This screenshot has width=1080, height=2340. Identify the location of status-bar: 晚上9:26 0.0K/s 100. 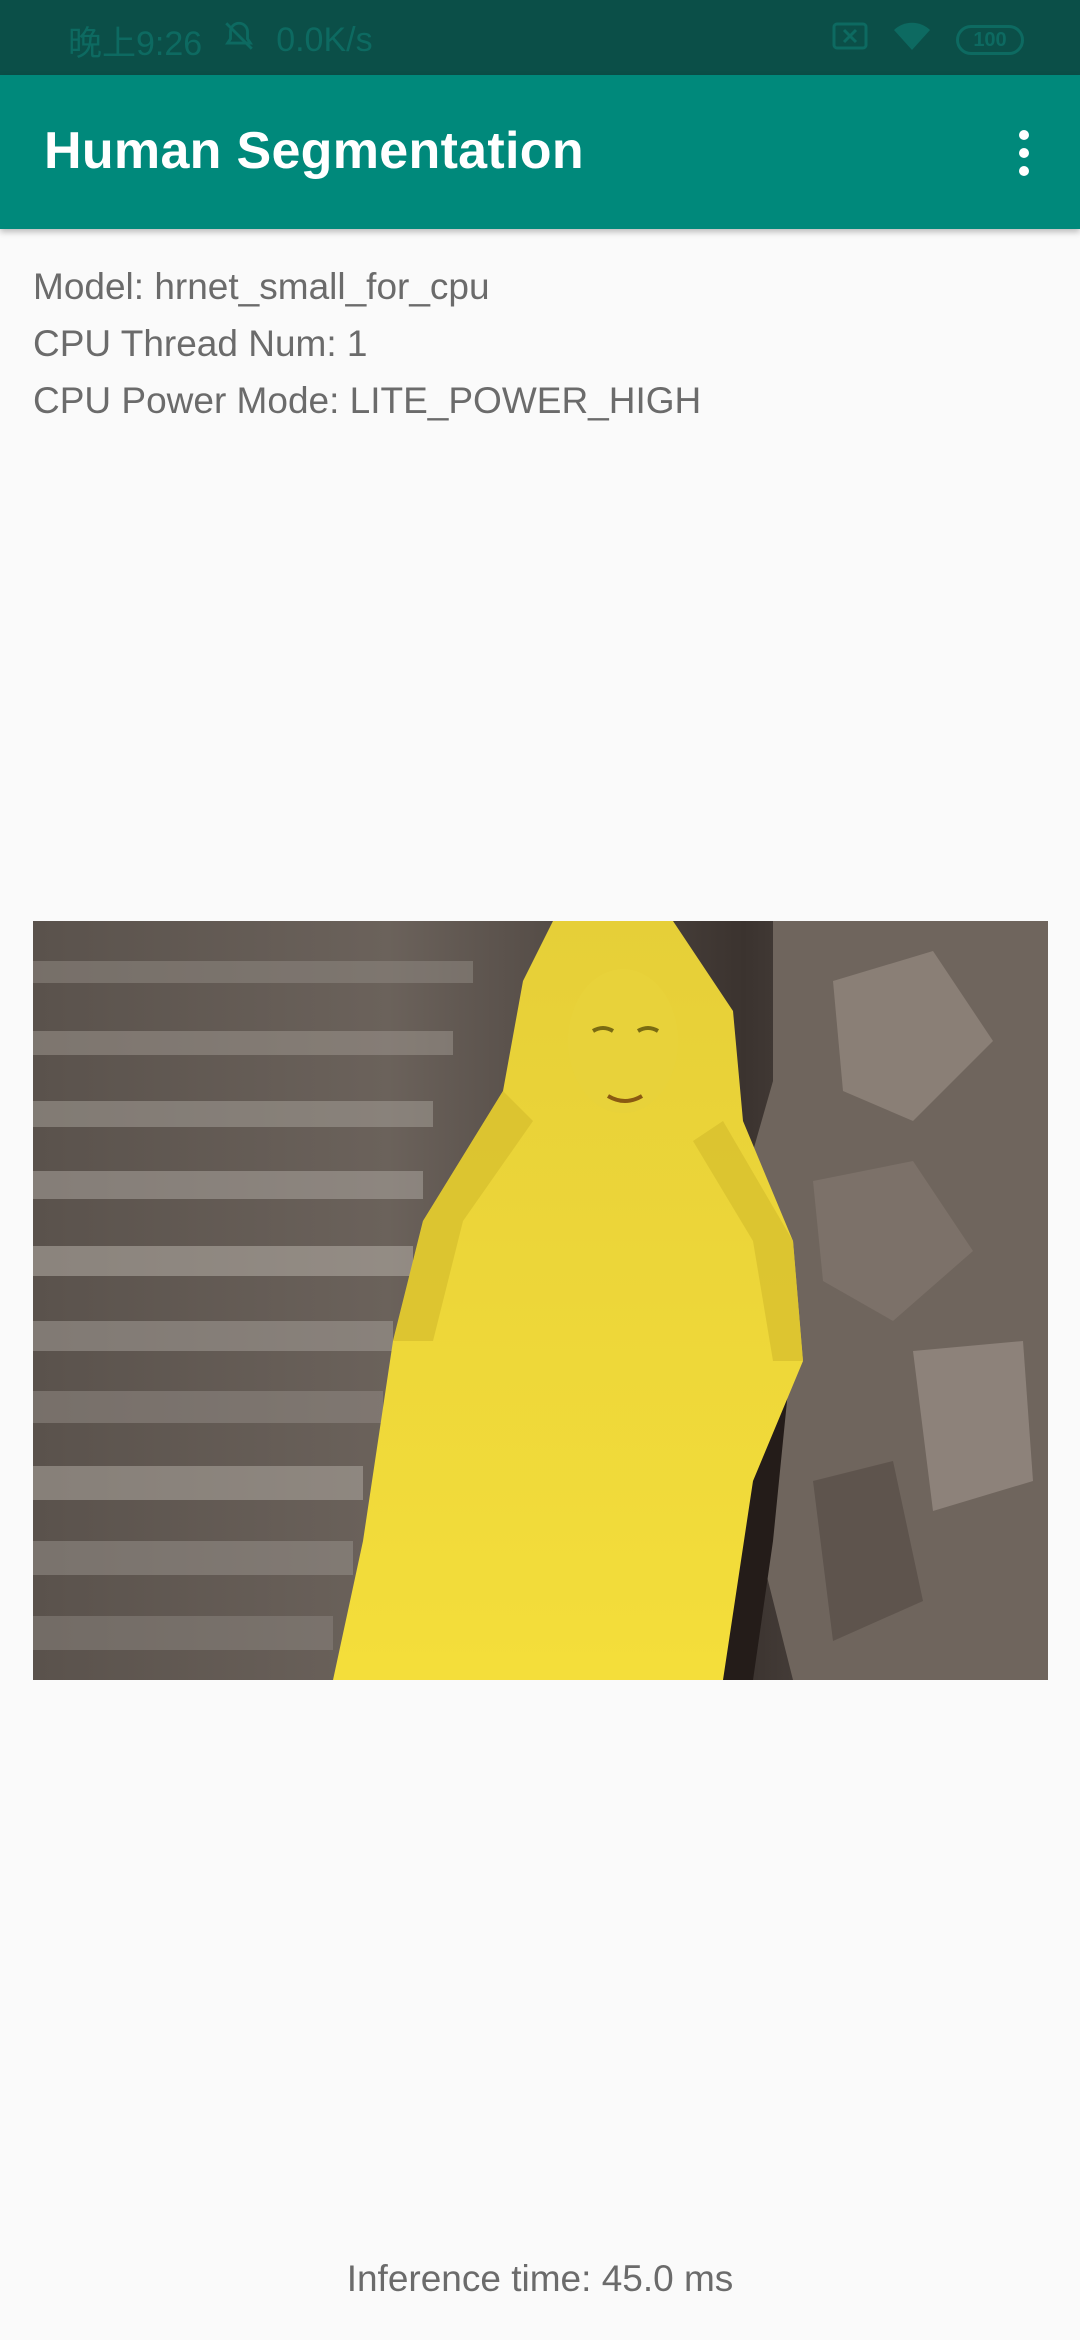
(540, 37).